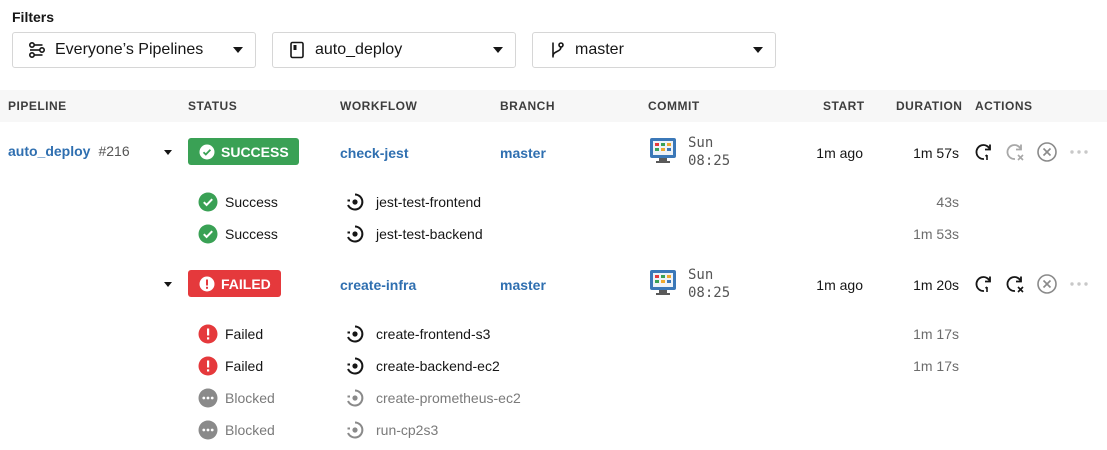 Image resolution: width=1107 pixels, height=450 pixels. I want to click on header-status: STATUS, so click(213, 106).